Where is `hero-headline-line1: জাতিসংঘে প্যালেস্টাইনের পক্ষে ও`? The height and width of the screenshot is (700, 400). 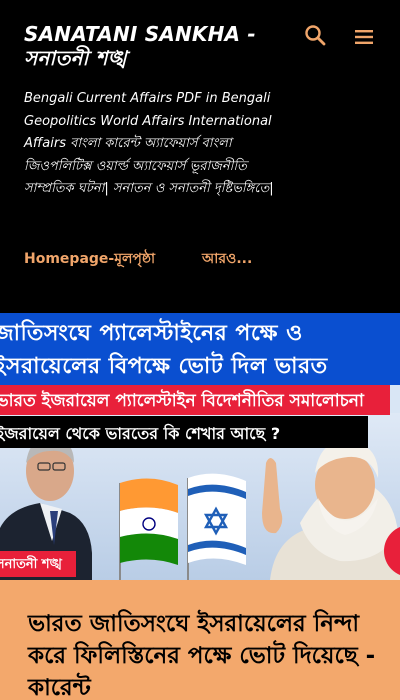 hero-headline-line1: জাতিসংঘে প্যালেস্টাইনের পক্ষে ও is located at coordinates (151, 333).